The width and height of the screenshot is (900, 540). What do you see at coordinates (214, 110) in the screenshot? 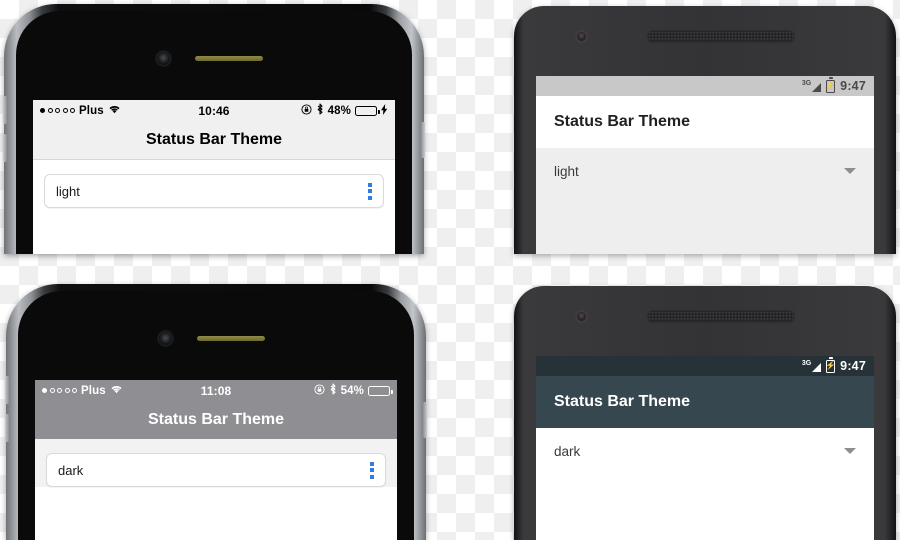
I see `ios-status-bar: Plus 10:46 48%` at bounding box center [214, 110].